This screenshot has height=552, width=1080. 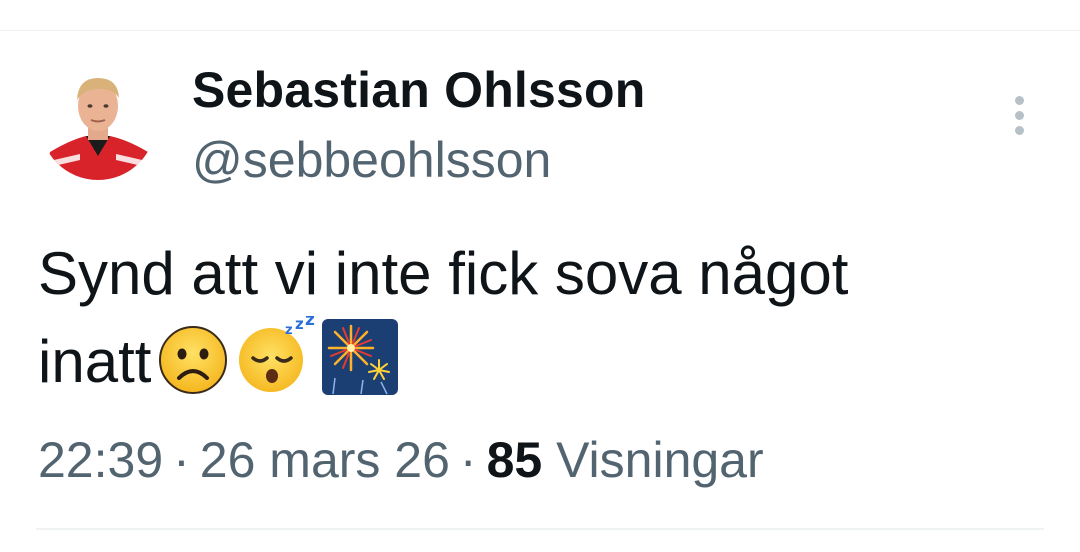 I want to click on avatar, so click(x=98, y=122).